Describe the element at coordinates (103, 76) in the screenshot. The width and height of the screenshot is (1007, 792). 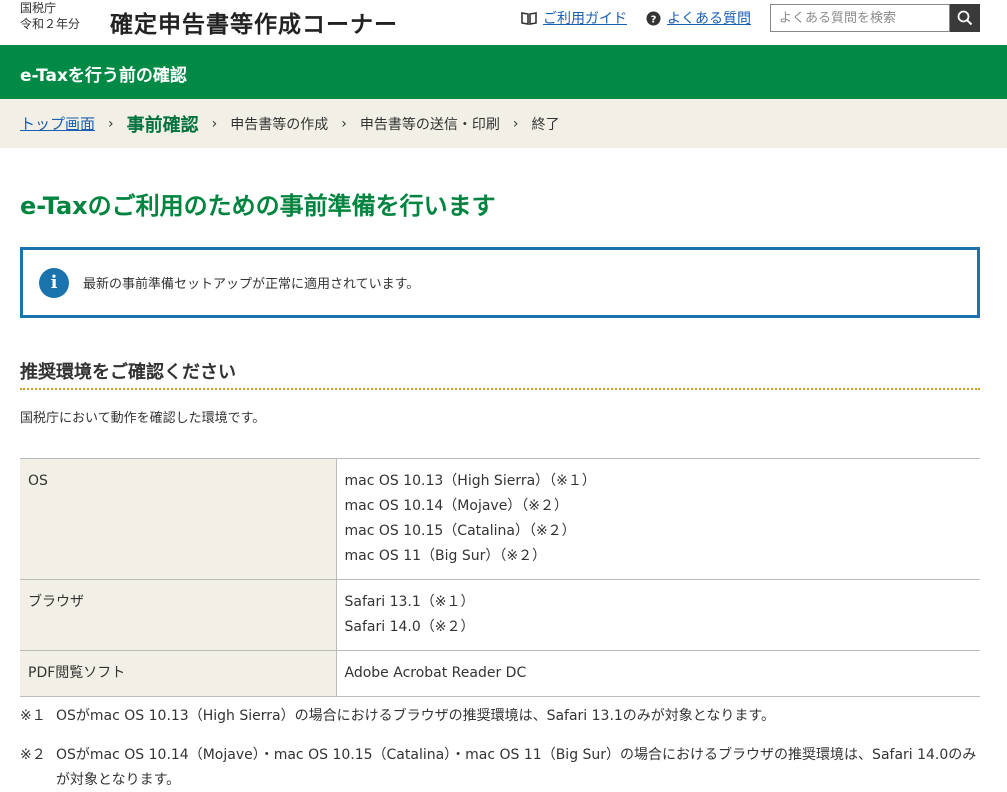
I see `section-title: e-Taxを行う前の確認` at that location.